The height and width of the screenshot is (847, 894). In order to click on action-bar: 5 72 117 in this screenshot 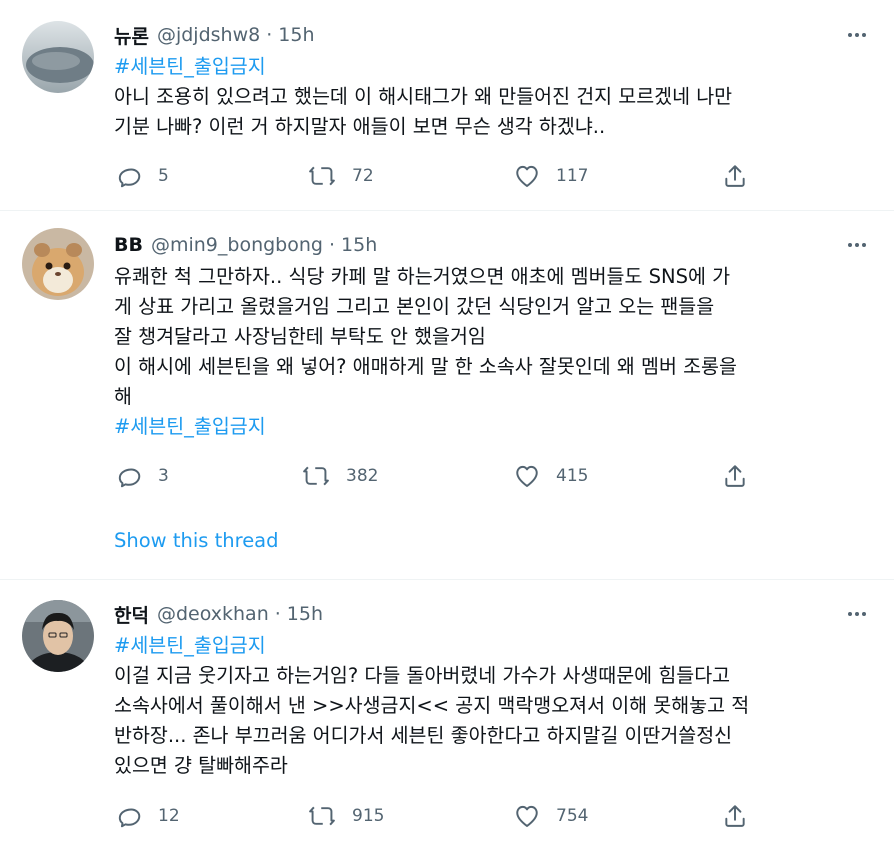, I will do `click(447, 176)`.